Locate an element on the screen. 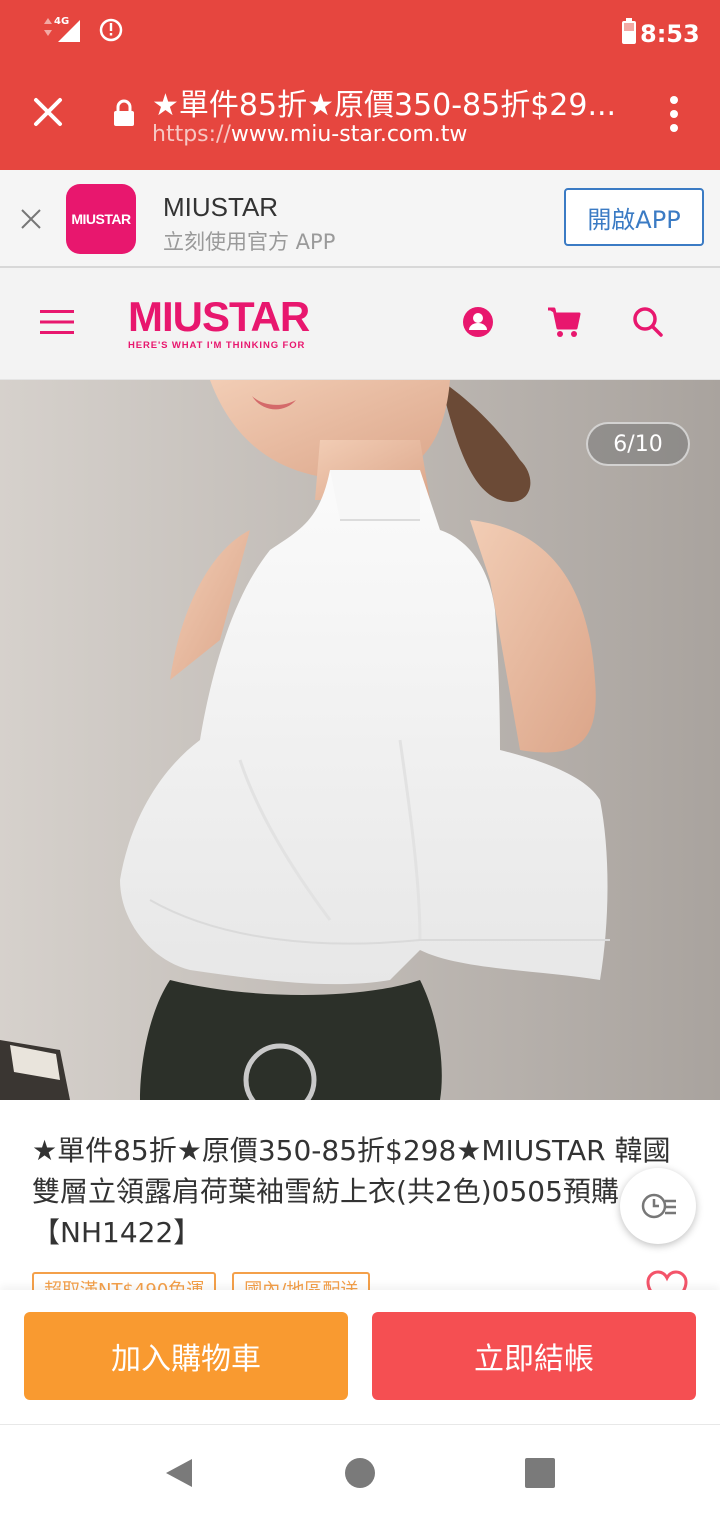  history-icon is located at coordinates (658, 1206).